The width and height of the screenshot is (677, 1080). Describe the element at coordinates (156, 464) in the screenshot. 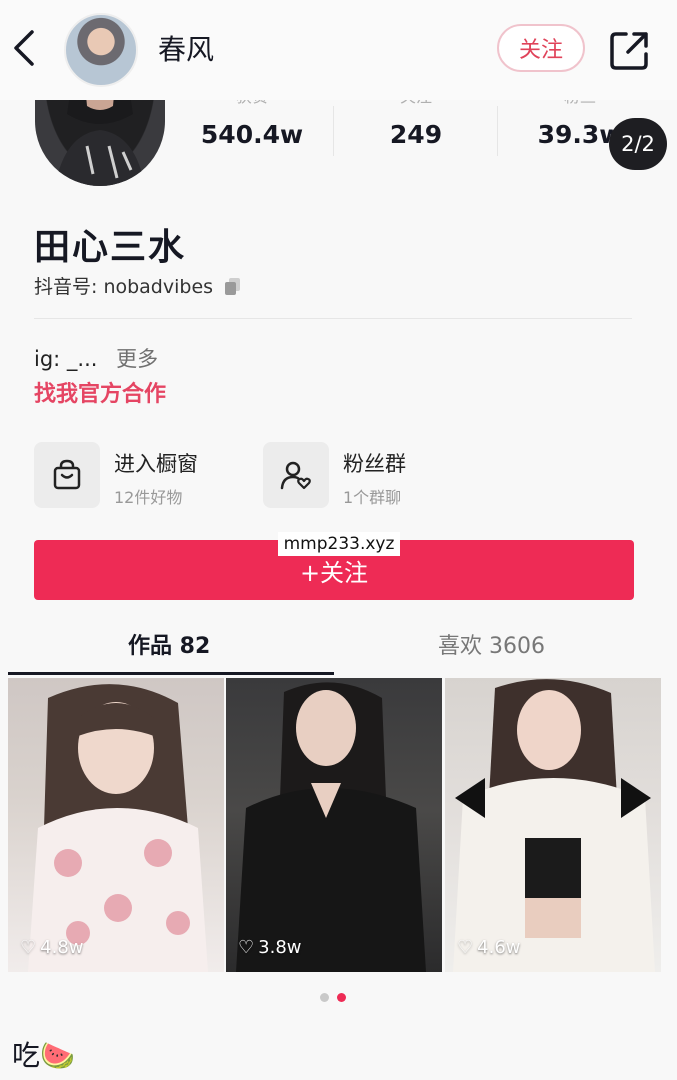

I see `entry-title: 进入橱窗` at that location.